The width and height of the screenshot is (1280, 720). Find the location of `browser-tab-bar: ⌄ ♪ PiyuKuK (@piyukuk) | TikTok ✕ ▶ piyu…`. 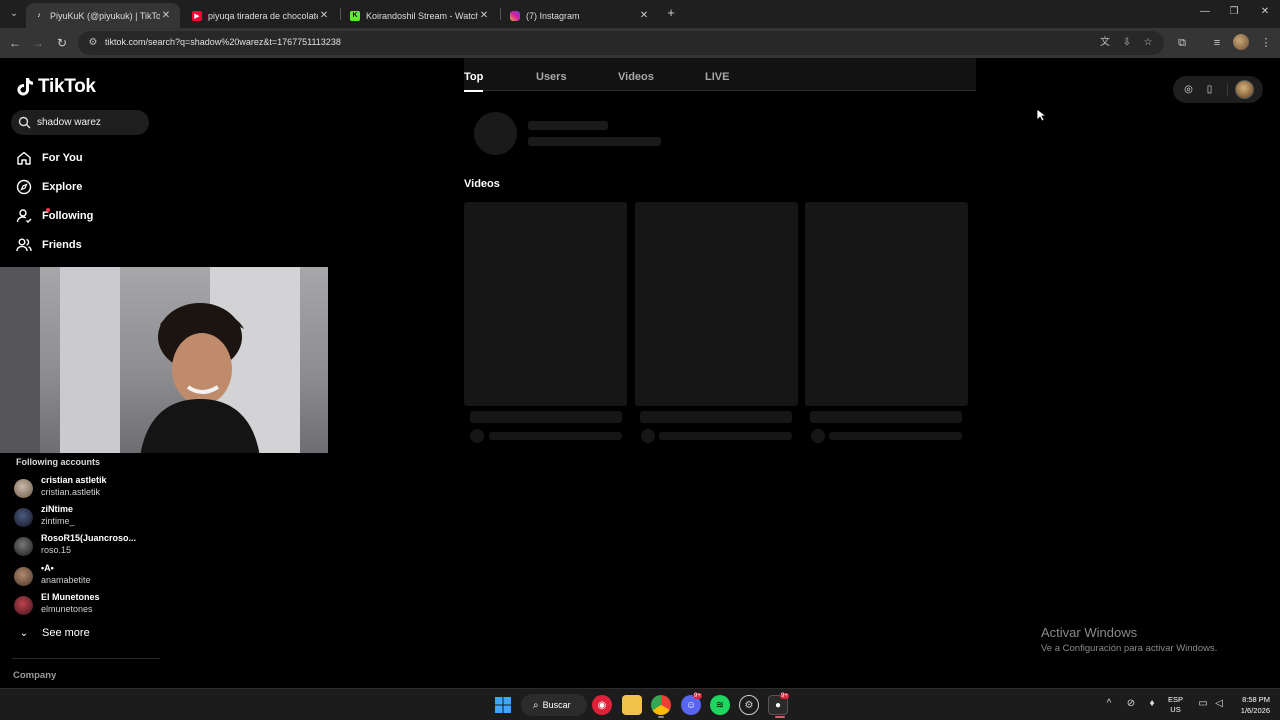

browser-tab-bar: ⌄ ♪ PiyuKuK (@piyukuk) | TikTok ✕ ▶ piyu… is located at coordinates (640, 14).